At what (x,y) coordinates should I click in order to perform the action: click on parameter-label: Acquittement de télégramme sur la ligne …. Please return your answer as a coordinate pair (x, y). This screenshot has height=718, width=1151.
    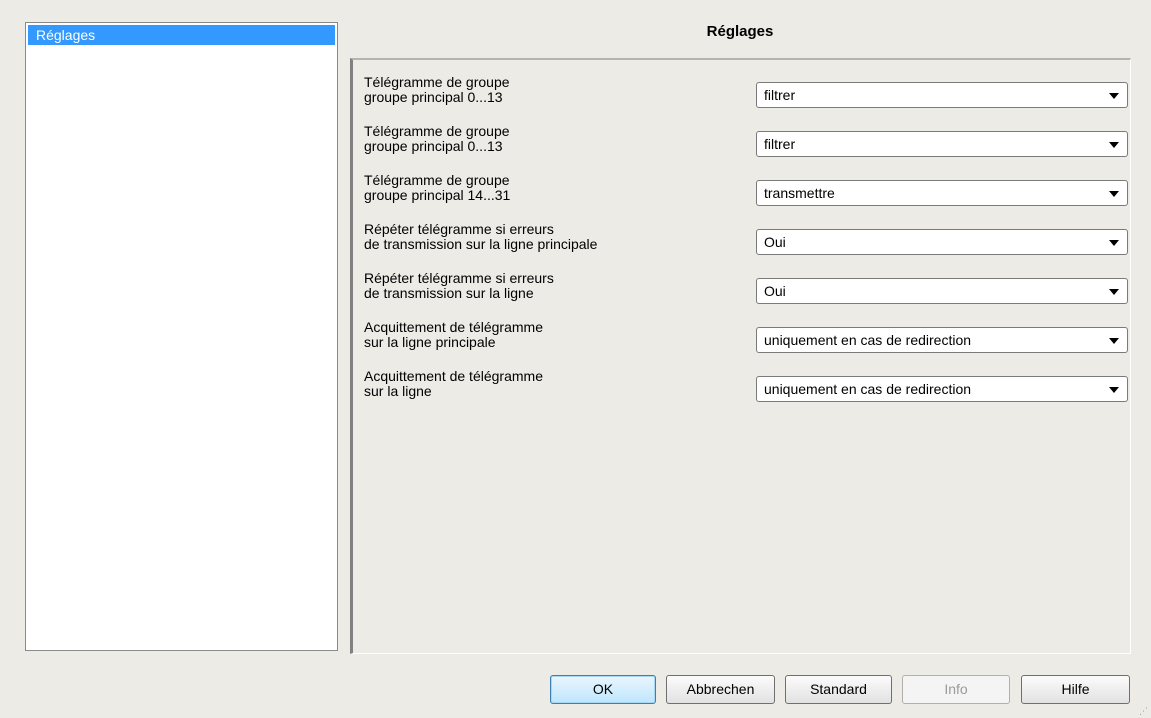
    Looking at the image, I should click on (559, 335).